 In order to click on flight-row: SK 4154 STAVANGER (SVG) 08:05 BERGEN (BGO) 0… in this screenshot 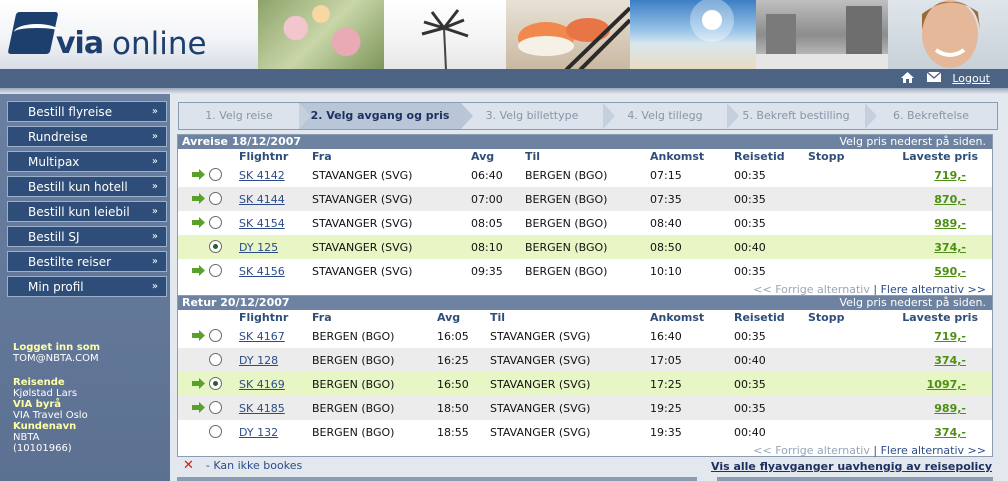, I will do `click(585, 223)`.